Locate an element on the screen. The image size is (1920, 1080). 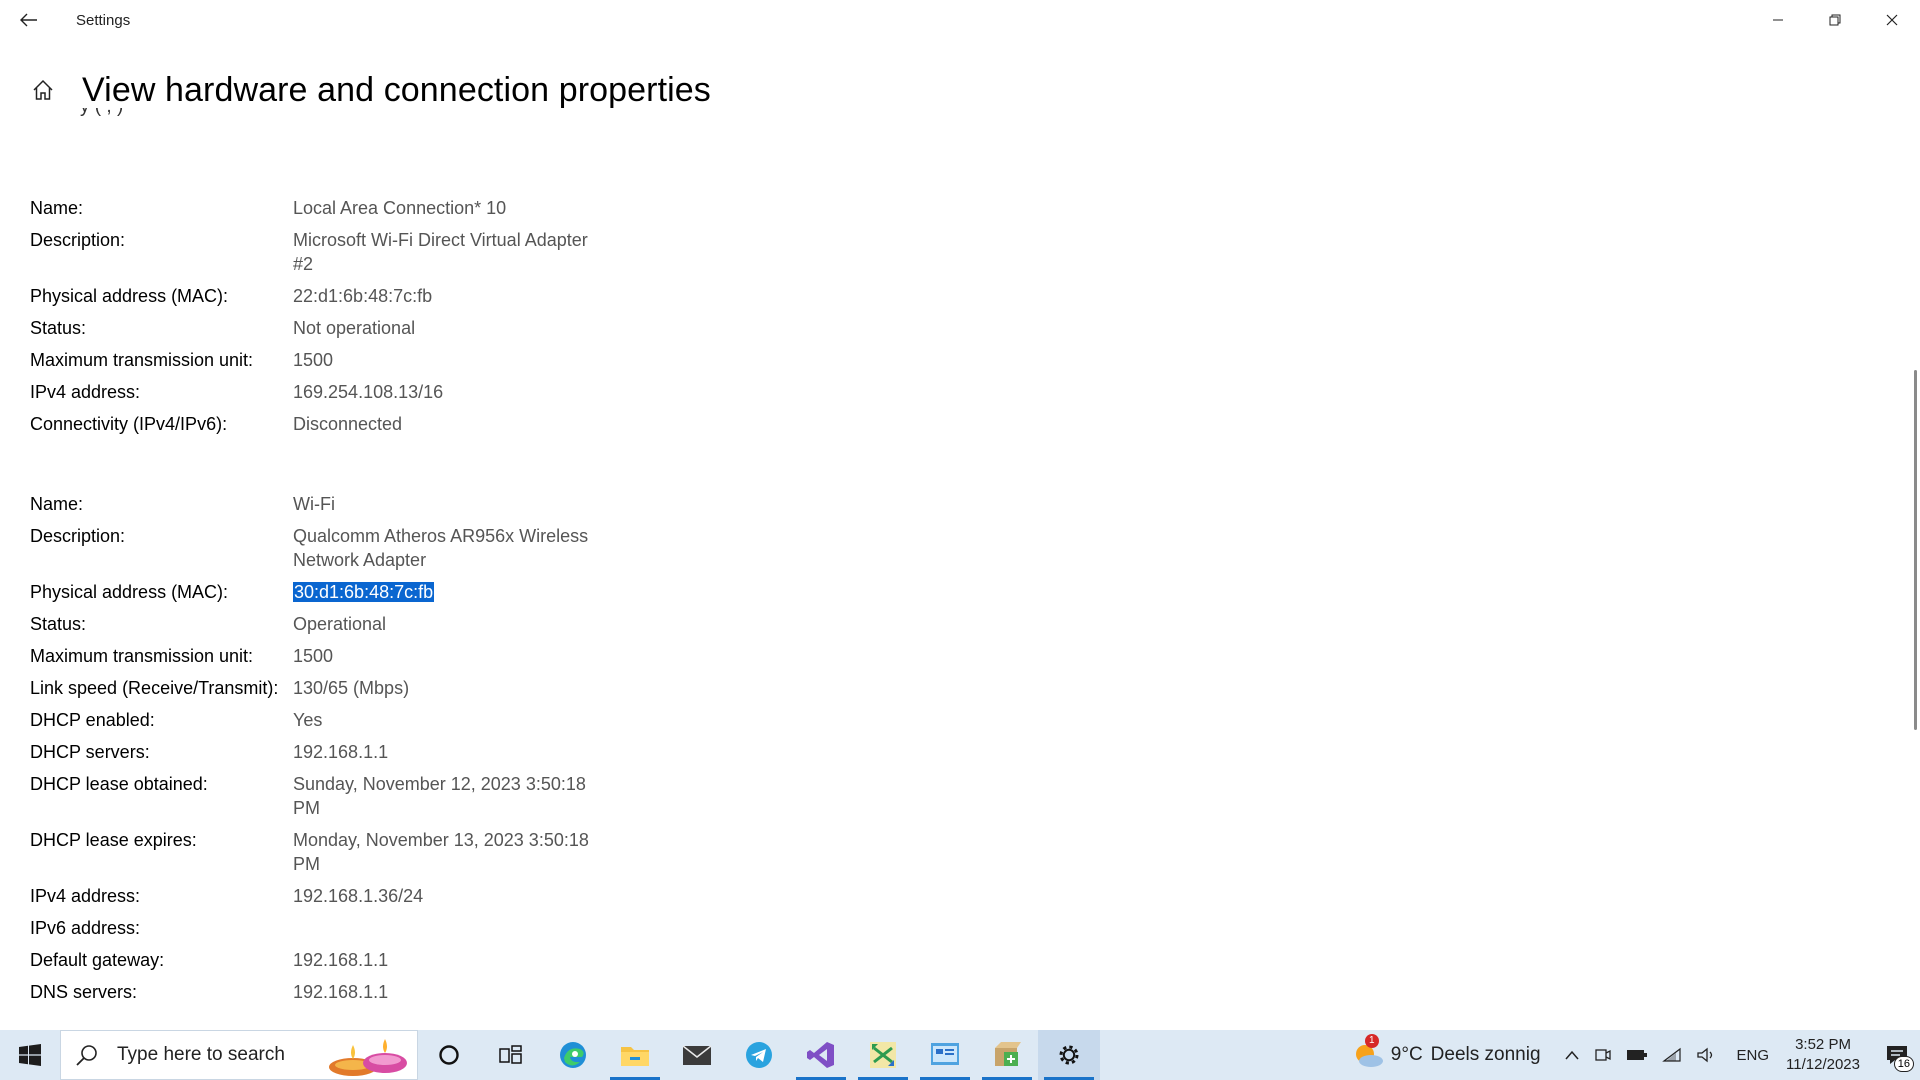
show-hidden-icons-button is located at coordinates (1572, 1055).